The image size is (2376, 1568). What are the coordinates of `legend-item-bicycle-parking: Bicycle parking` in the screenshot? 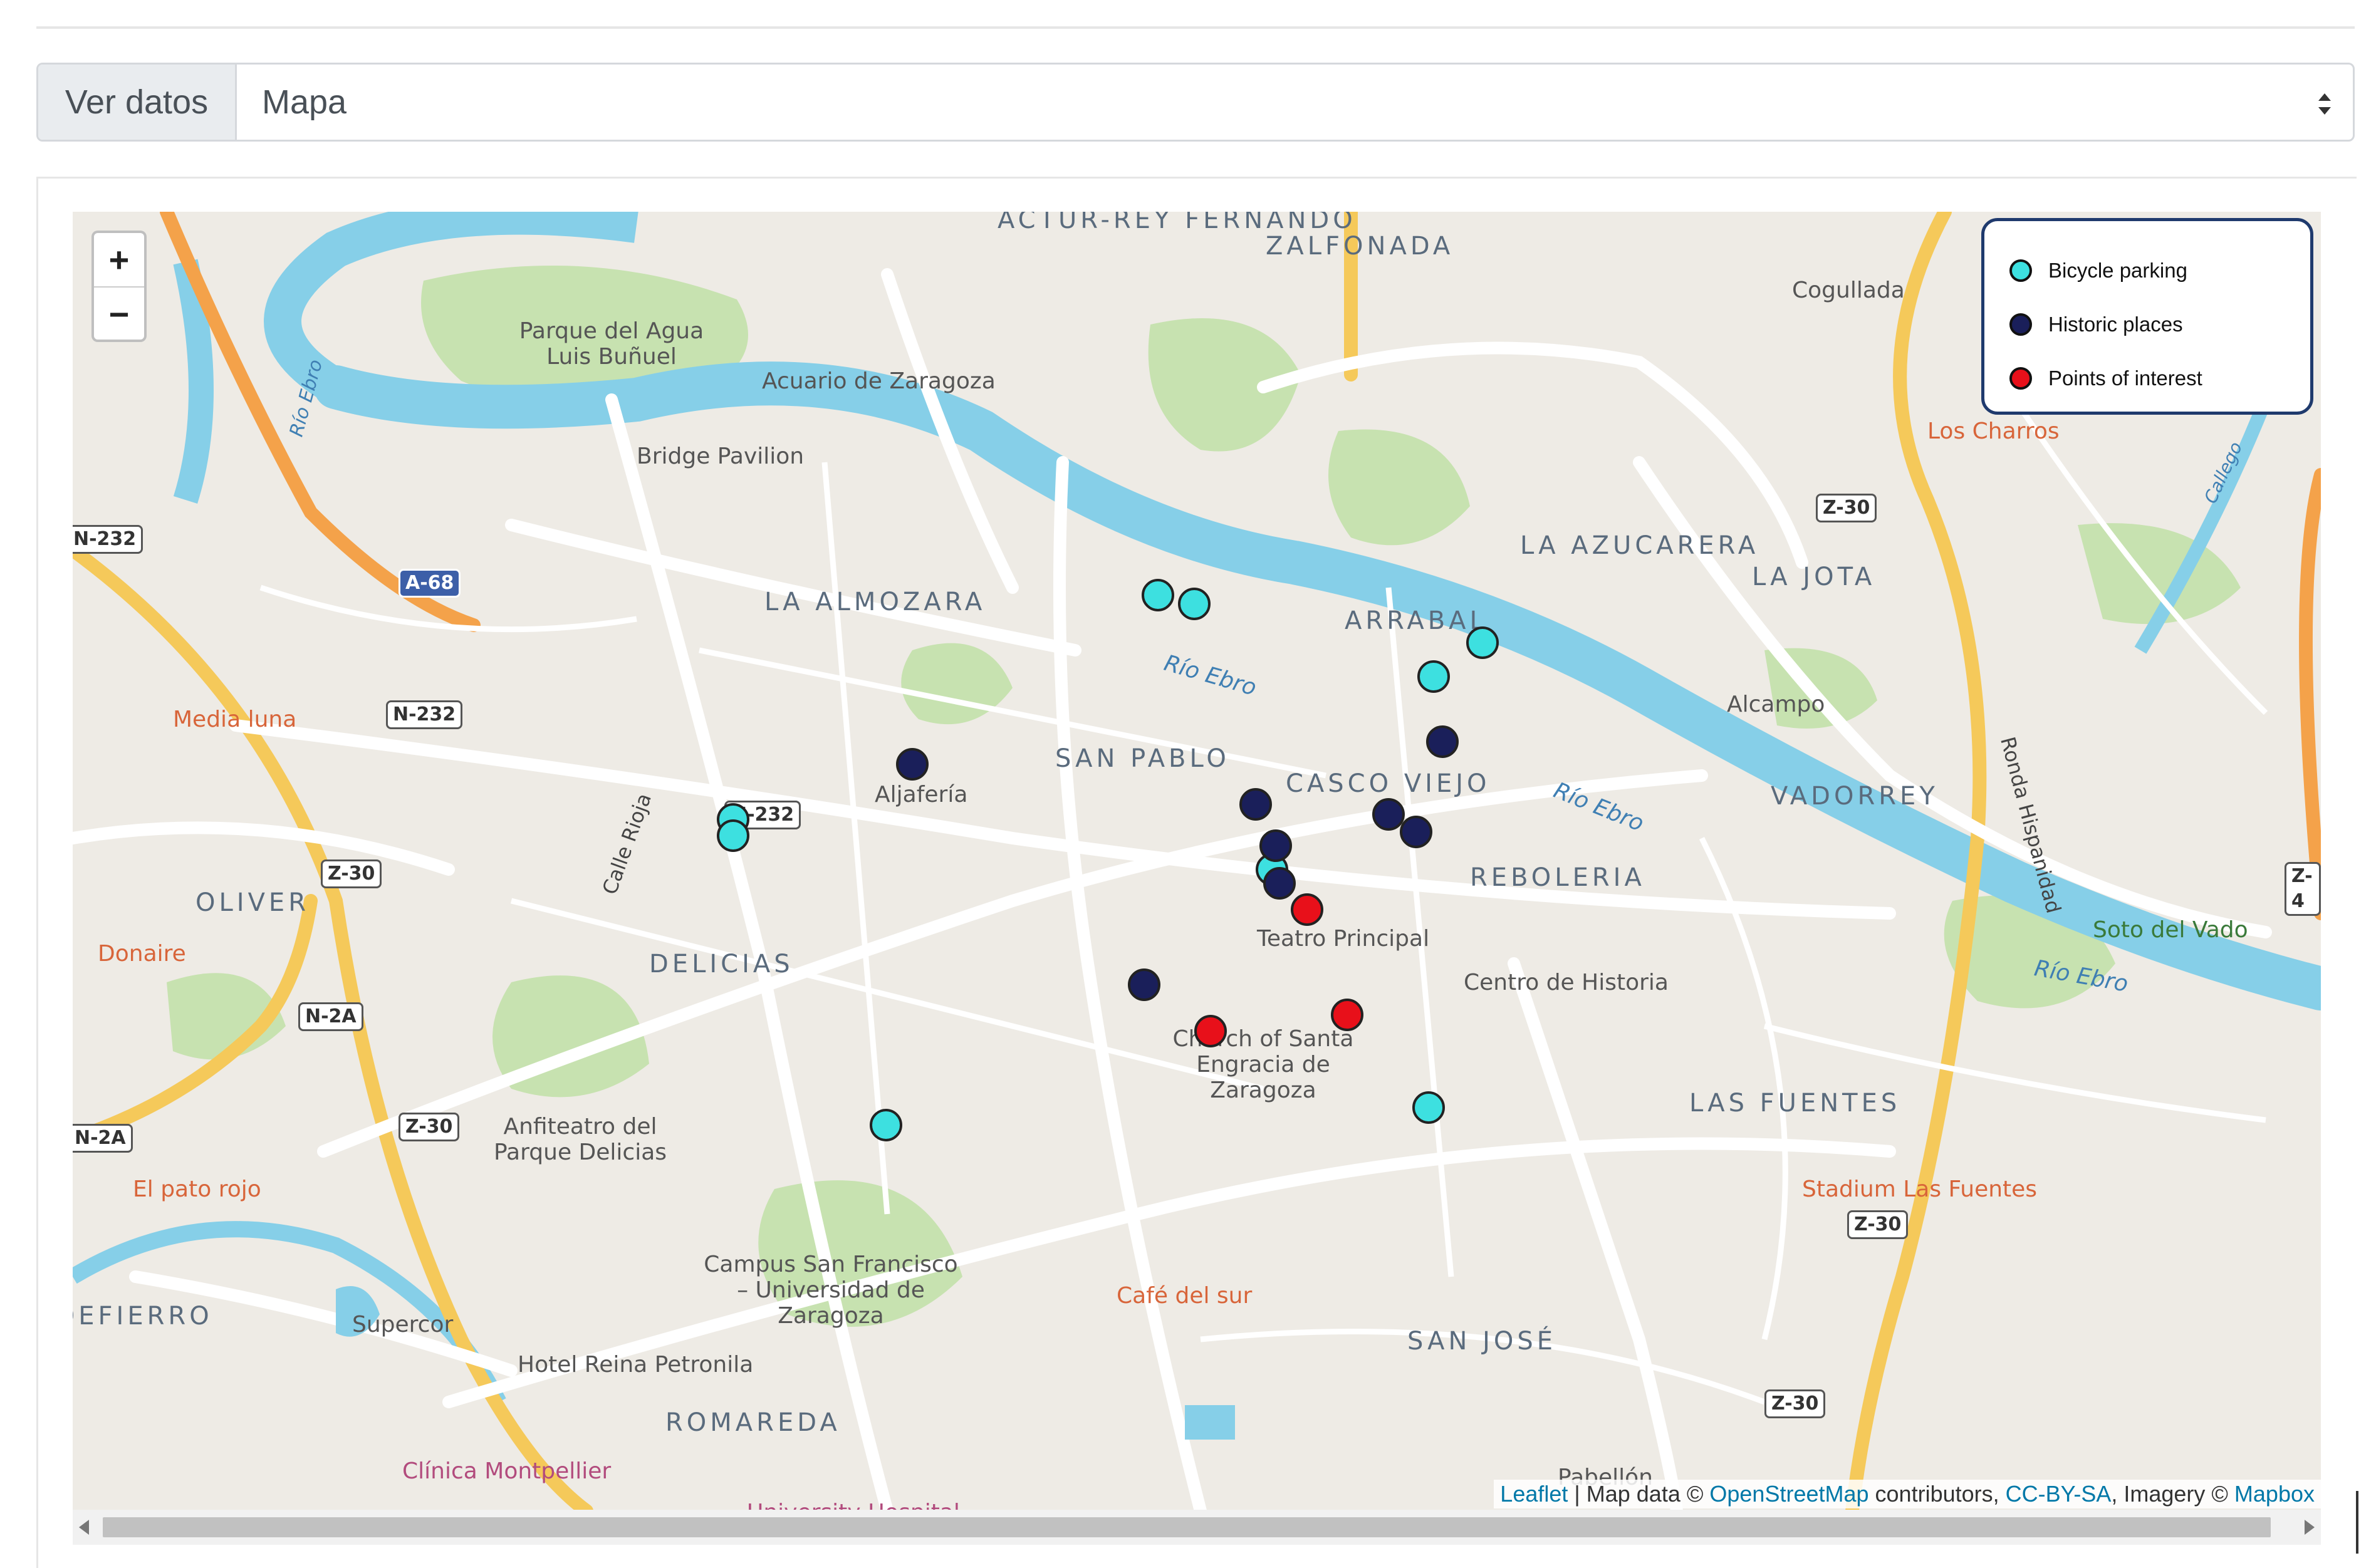 It's located at (2160, 271).